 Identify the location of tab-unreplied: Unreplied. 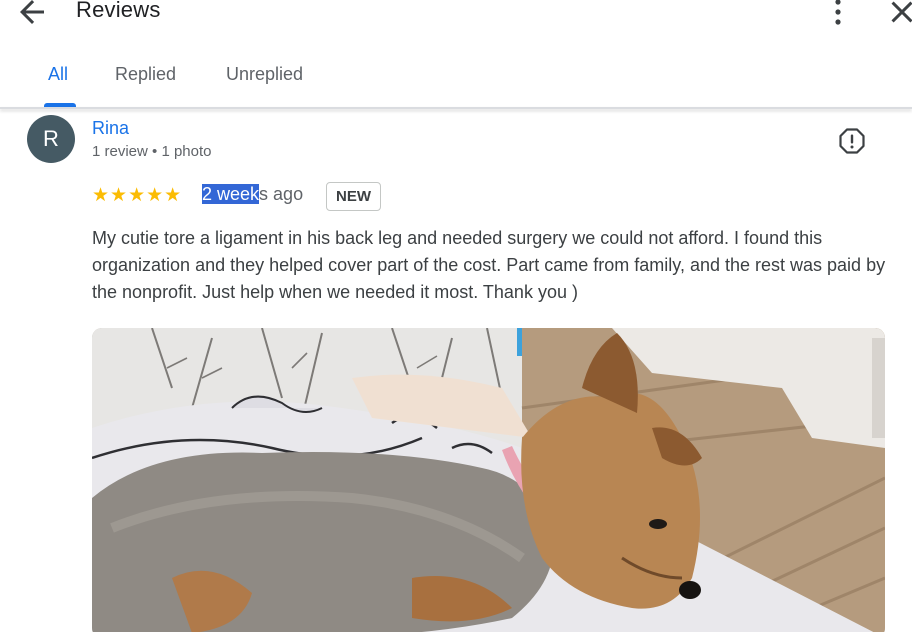
(264, 74).